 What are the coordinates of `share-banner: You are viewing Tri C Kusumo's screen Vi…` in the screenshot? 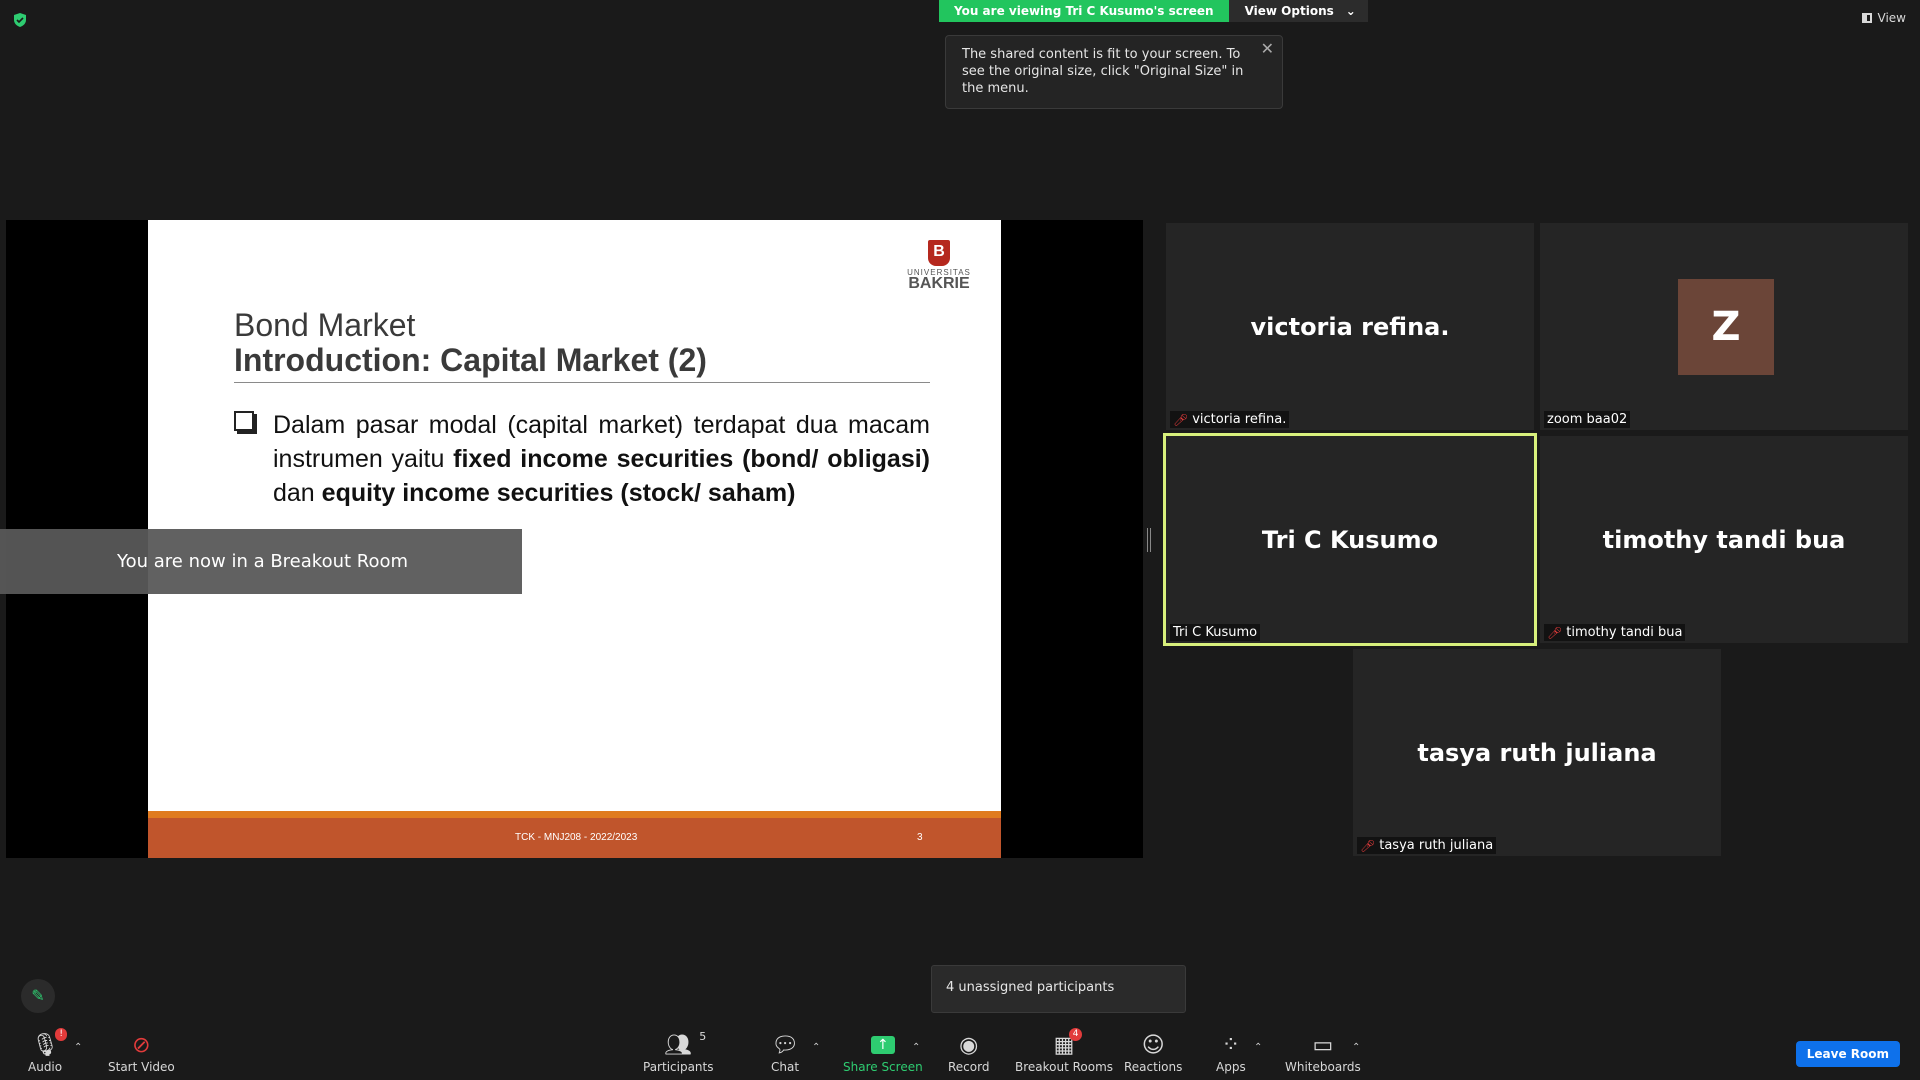 It's located at (1153, 11).